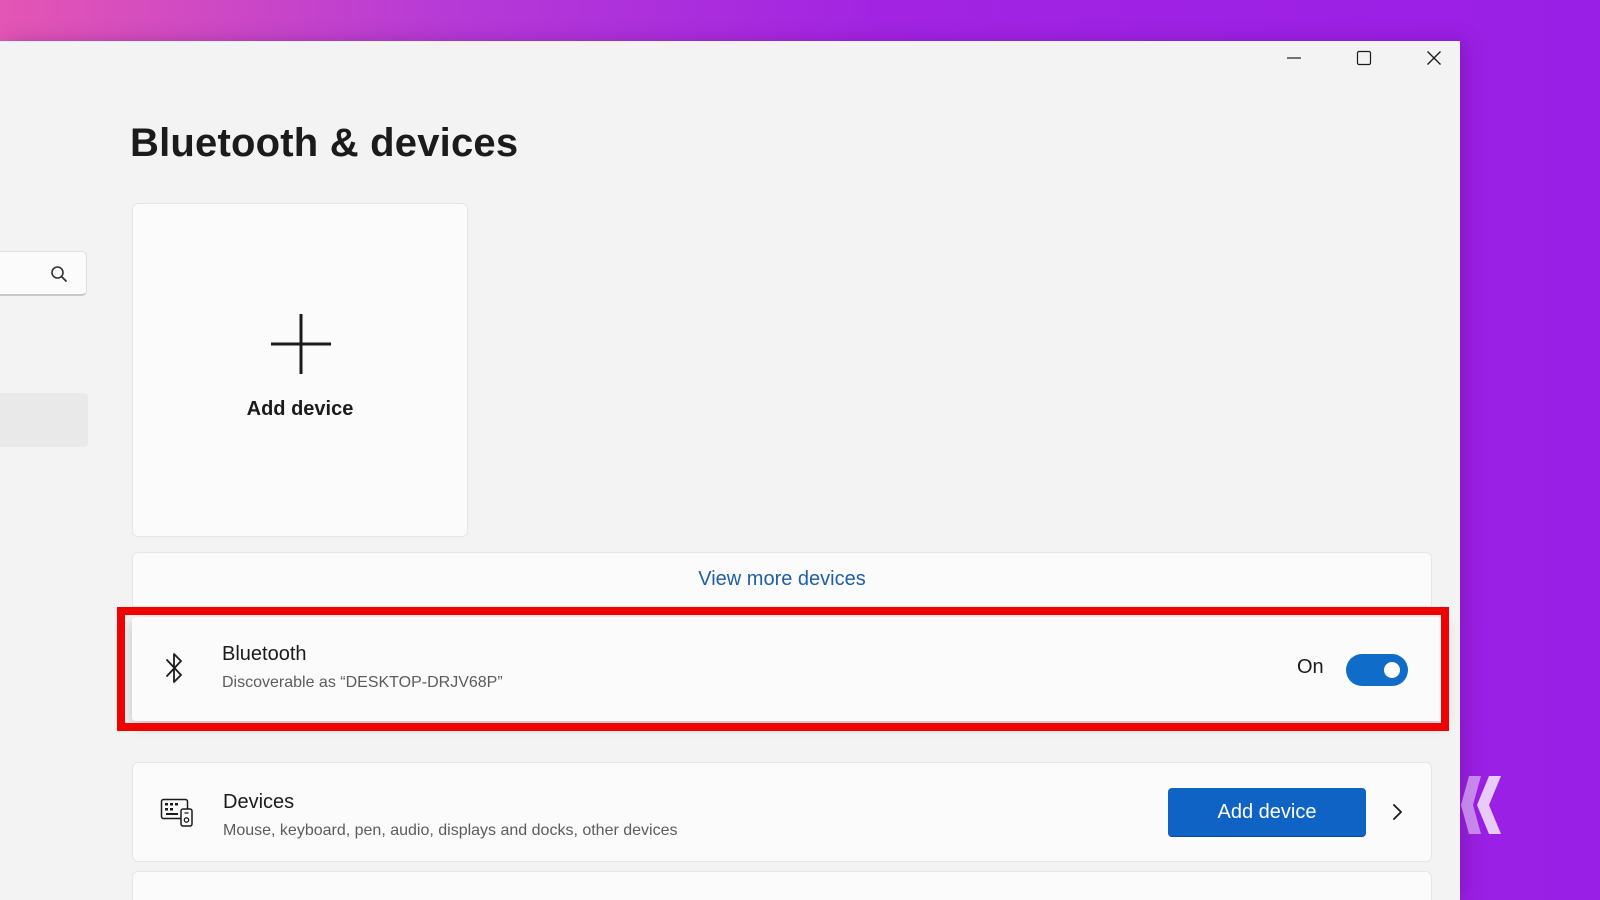 The height and width of the screenshot is (900, 1600). I want to click on close-icon, so click(1434, 58).